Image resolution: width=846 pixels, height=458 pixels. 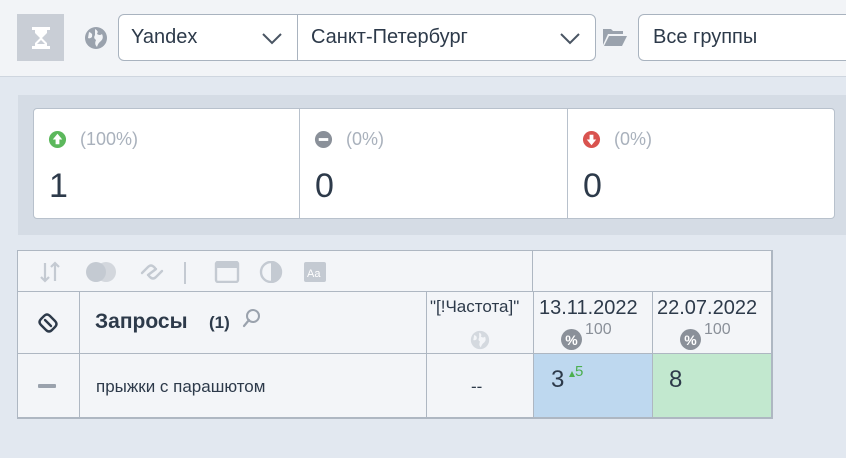 I want to click on position-value-2: 8, so click(x=676, y=379).